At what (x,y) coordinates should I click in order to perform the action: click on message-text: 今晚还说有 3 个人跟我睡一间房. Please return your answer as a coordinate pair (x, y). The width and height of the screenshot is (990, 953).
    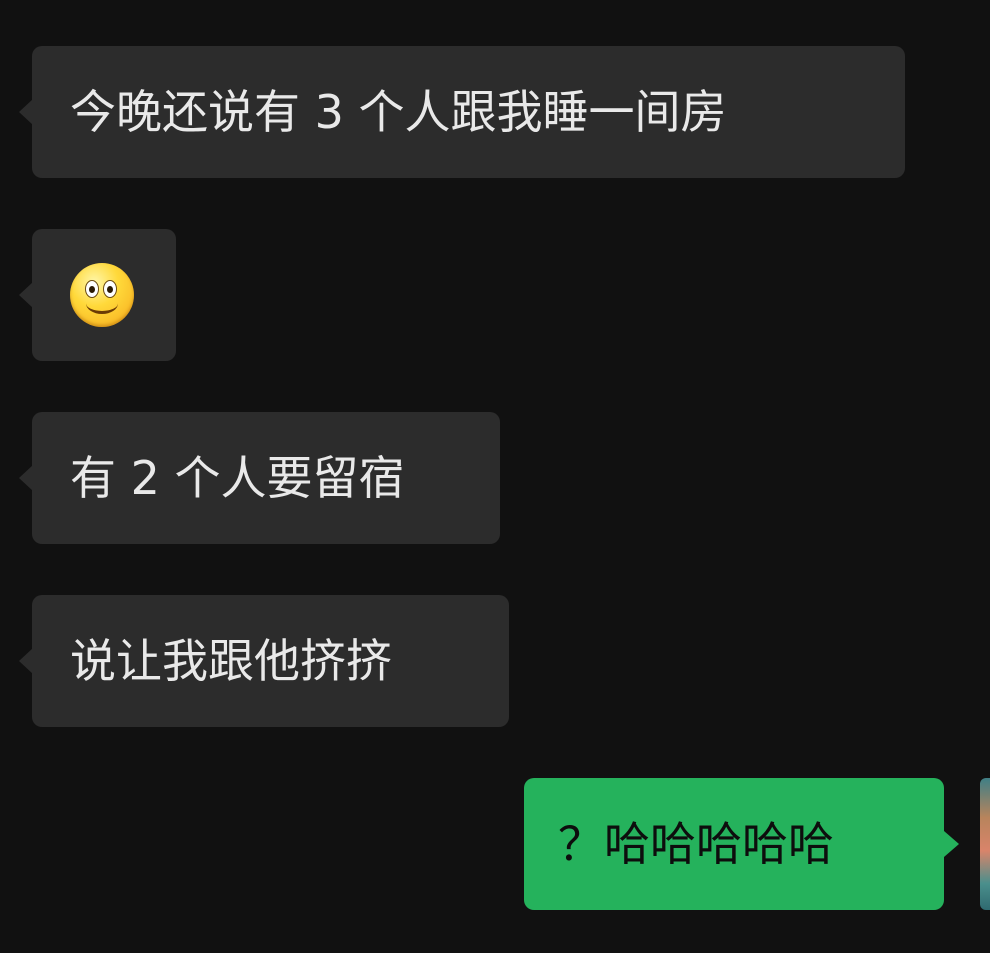
    Looking at the image, I should click on (398, 112).